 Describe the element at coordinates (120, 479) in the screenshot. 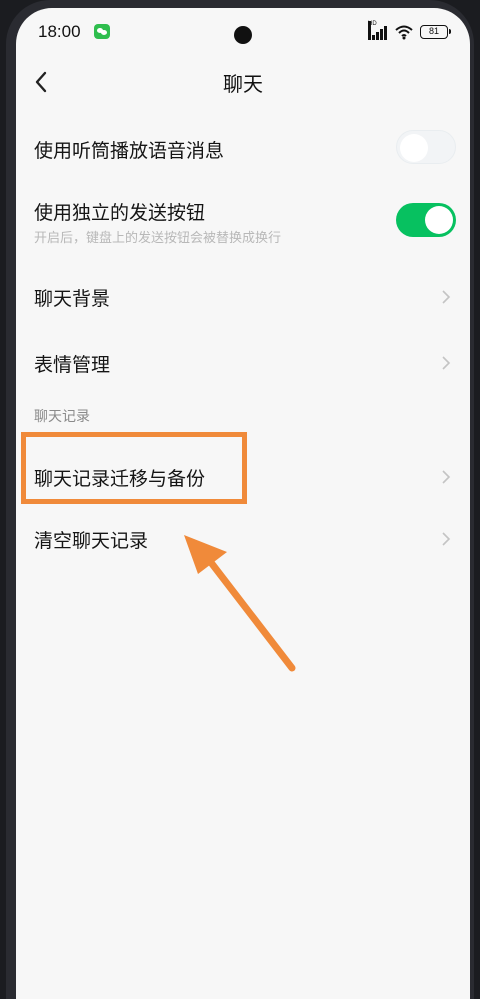

I see `setting-history-migrate-backup-label: 聊天记录迁移与备份` at that location.